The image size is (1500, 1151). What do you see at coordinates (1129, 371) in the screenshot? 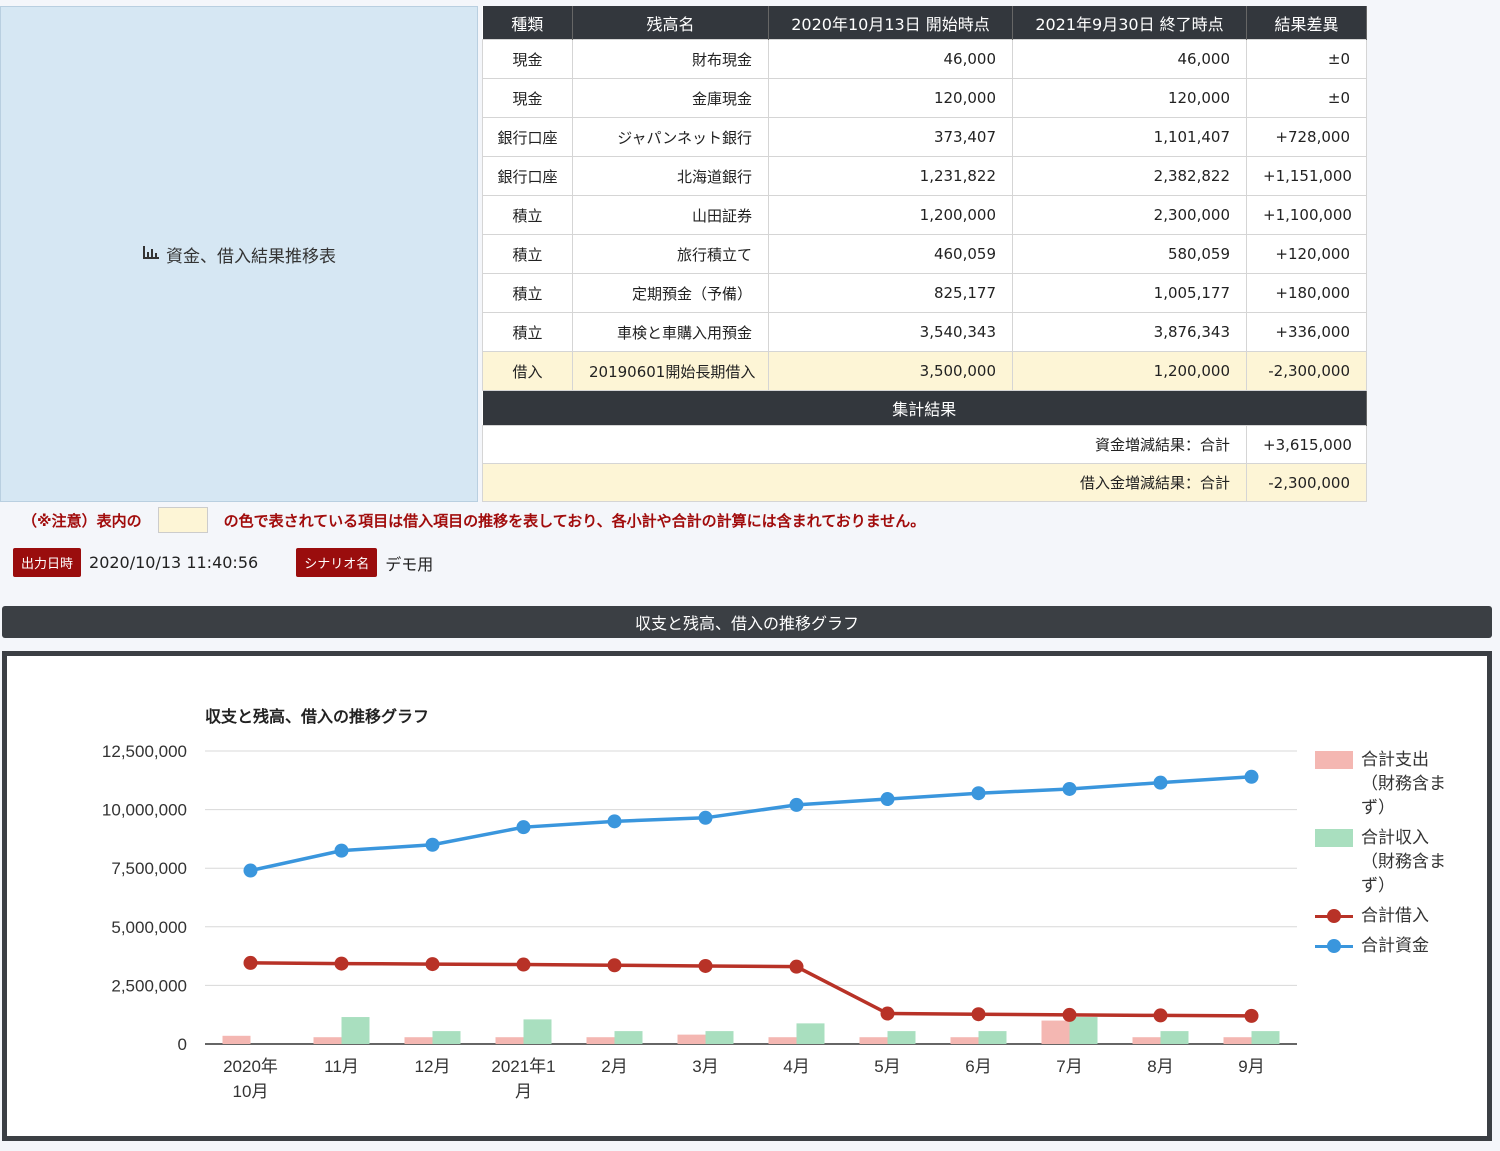
I see `cell-end-value: 1,200,000` at bounding box center [1129, 371].